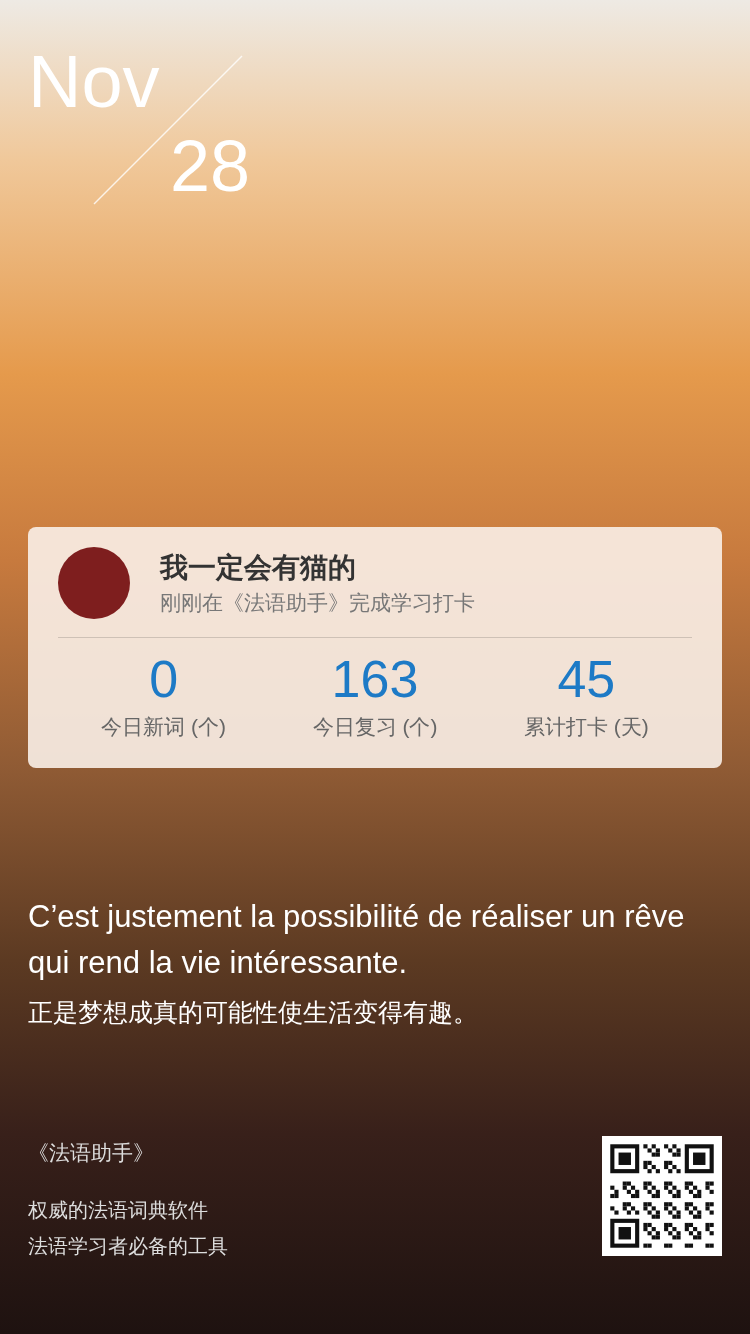 This screenshot has height=1334, width=750. What do you see at coordinates (258, 568) in the screenshot?
I see `user-name: 我一定会有猫的` at bounding box center [258, 568].